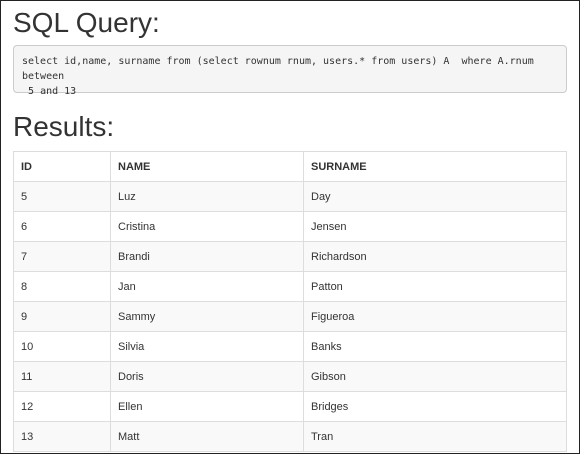  I want to click on column-header-name: NAME, so click(207, 166).